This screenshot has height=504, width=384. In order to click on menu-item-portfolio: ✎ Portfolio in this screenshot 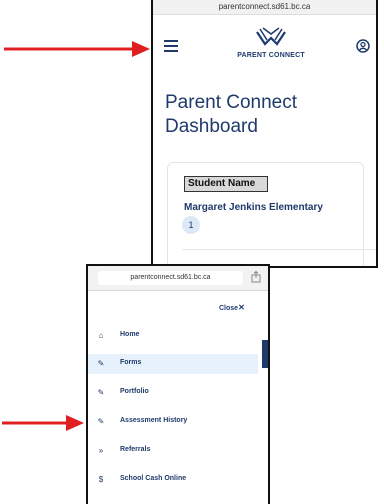, I will do `click(173, 393)`.